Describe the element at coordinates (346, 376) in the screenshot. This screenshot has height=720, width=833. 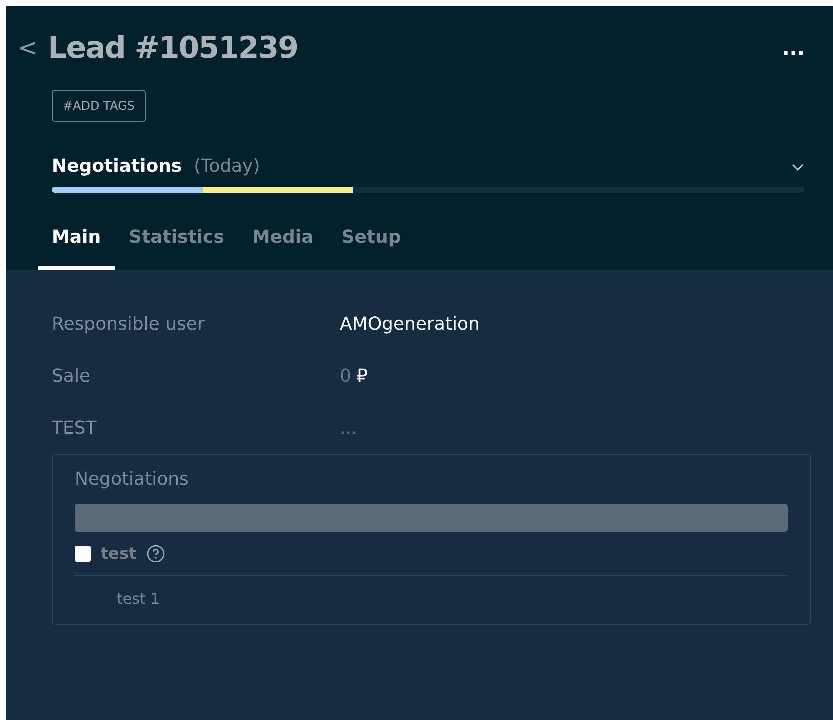
I see `field-value: 0` at that location.